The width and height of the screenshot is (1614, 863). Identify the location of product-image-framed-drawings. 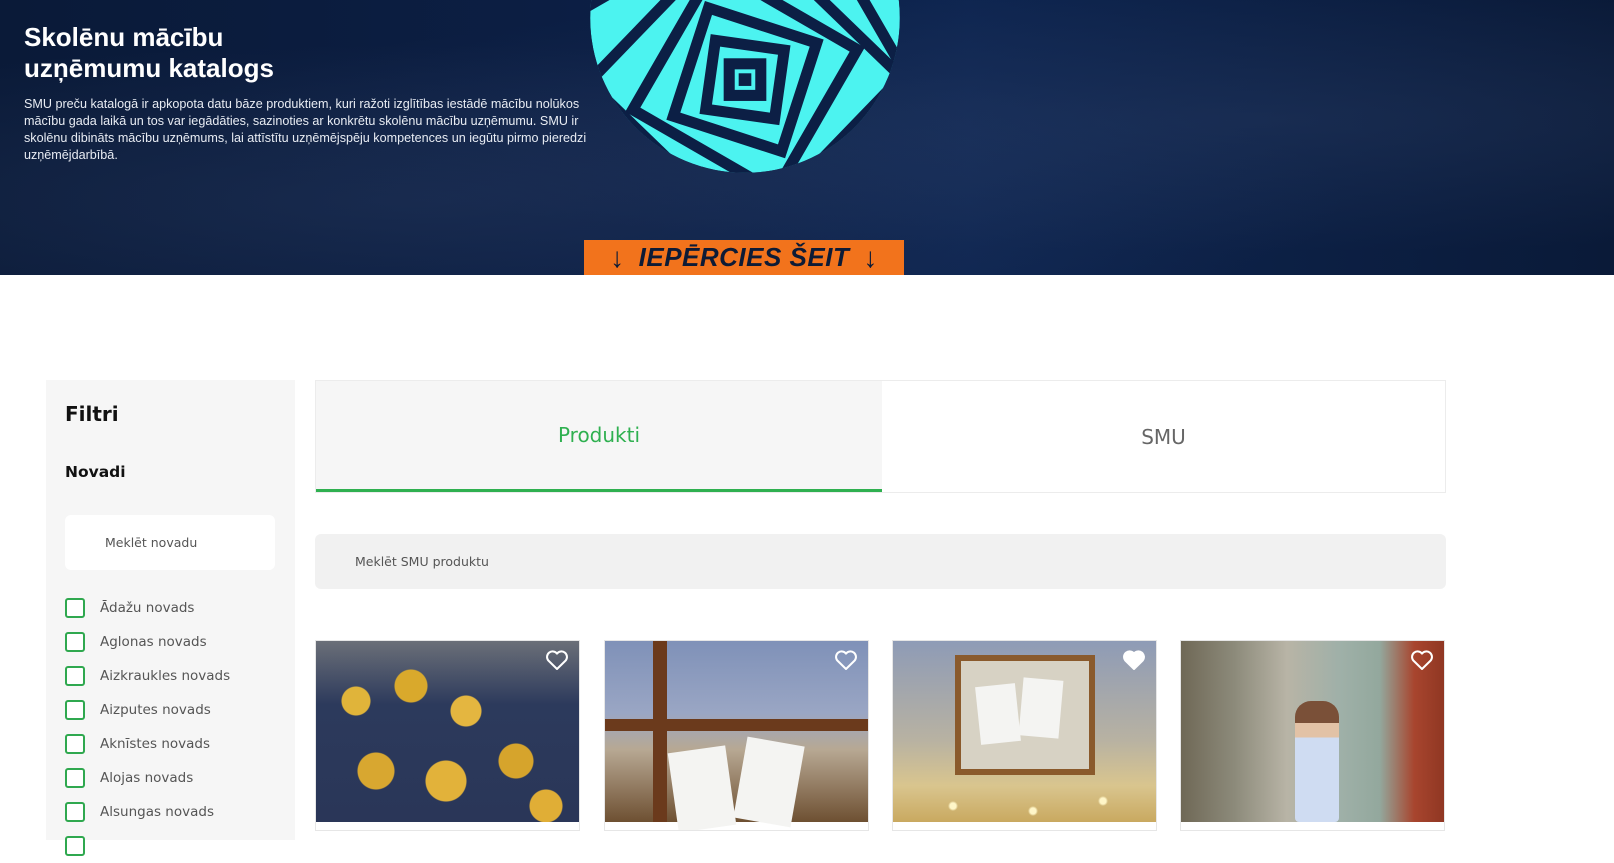
(736, 735).